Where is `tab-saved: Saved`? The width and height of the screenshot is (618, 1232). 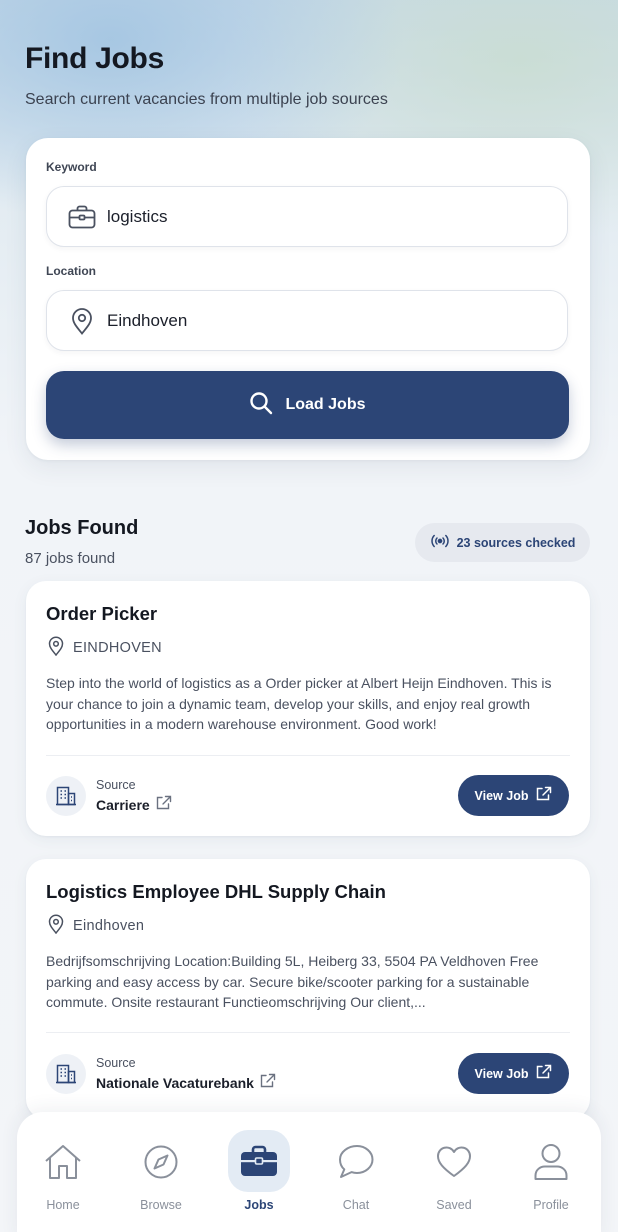 tab-saved: Saved is located at coordinates (454, 1167).